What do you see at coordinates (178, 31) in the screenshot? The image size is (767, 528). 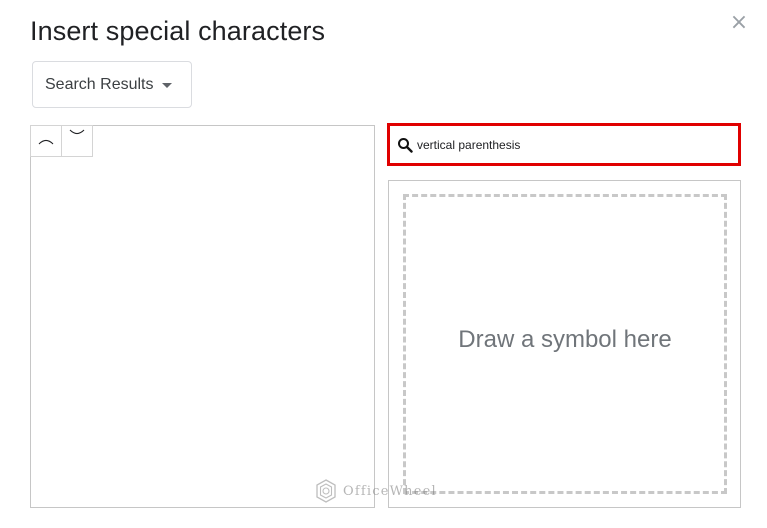 I see `dialog-title: Insert special characters` at bounding box center [178, 31].